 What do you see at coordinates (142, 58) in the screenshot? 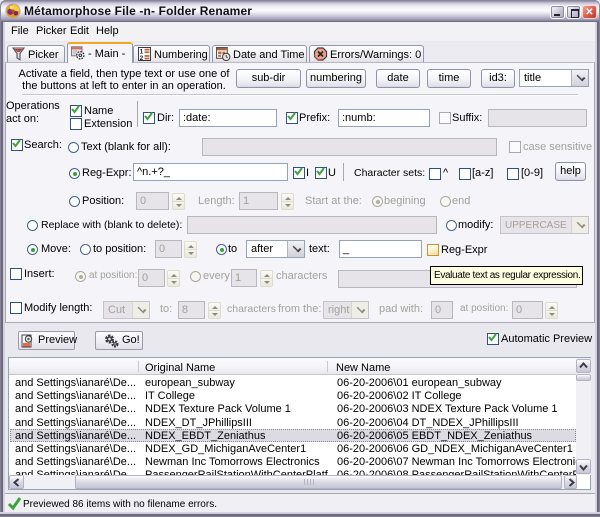
I see `svg-text: 2` at bounding box center [142, 58].